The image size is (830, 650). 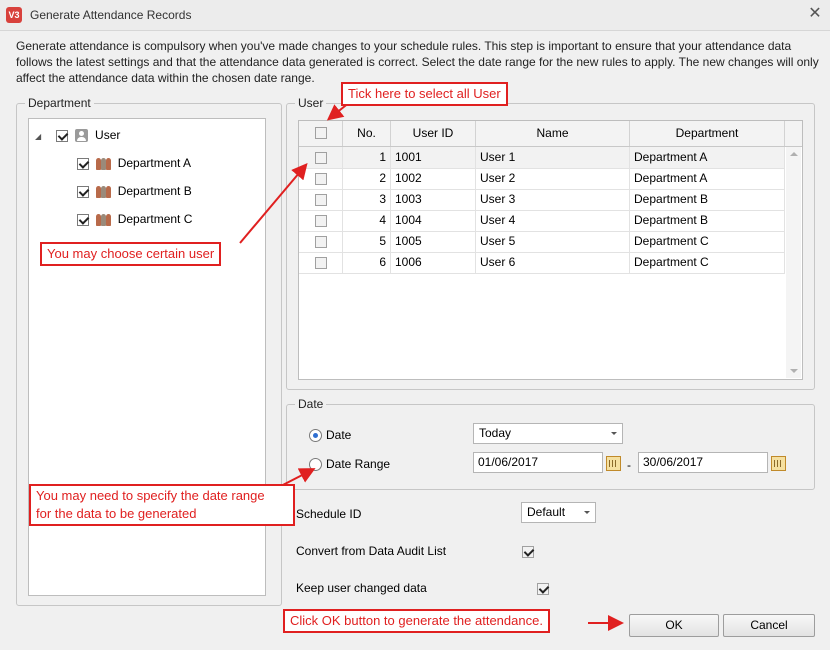 What do you see at coordinates (116, 513) in the screenshot?
I see `annotation-date-range-line2: for the data to be generated` at bounding box center [116, 513].